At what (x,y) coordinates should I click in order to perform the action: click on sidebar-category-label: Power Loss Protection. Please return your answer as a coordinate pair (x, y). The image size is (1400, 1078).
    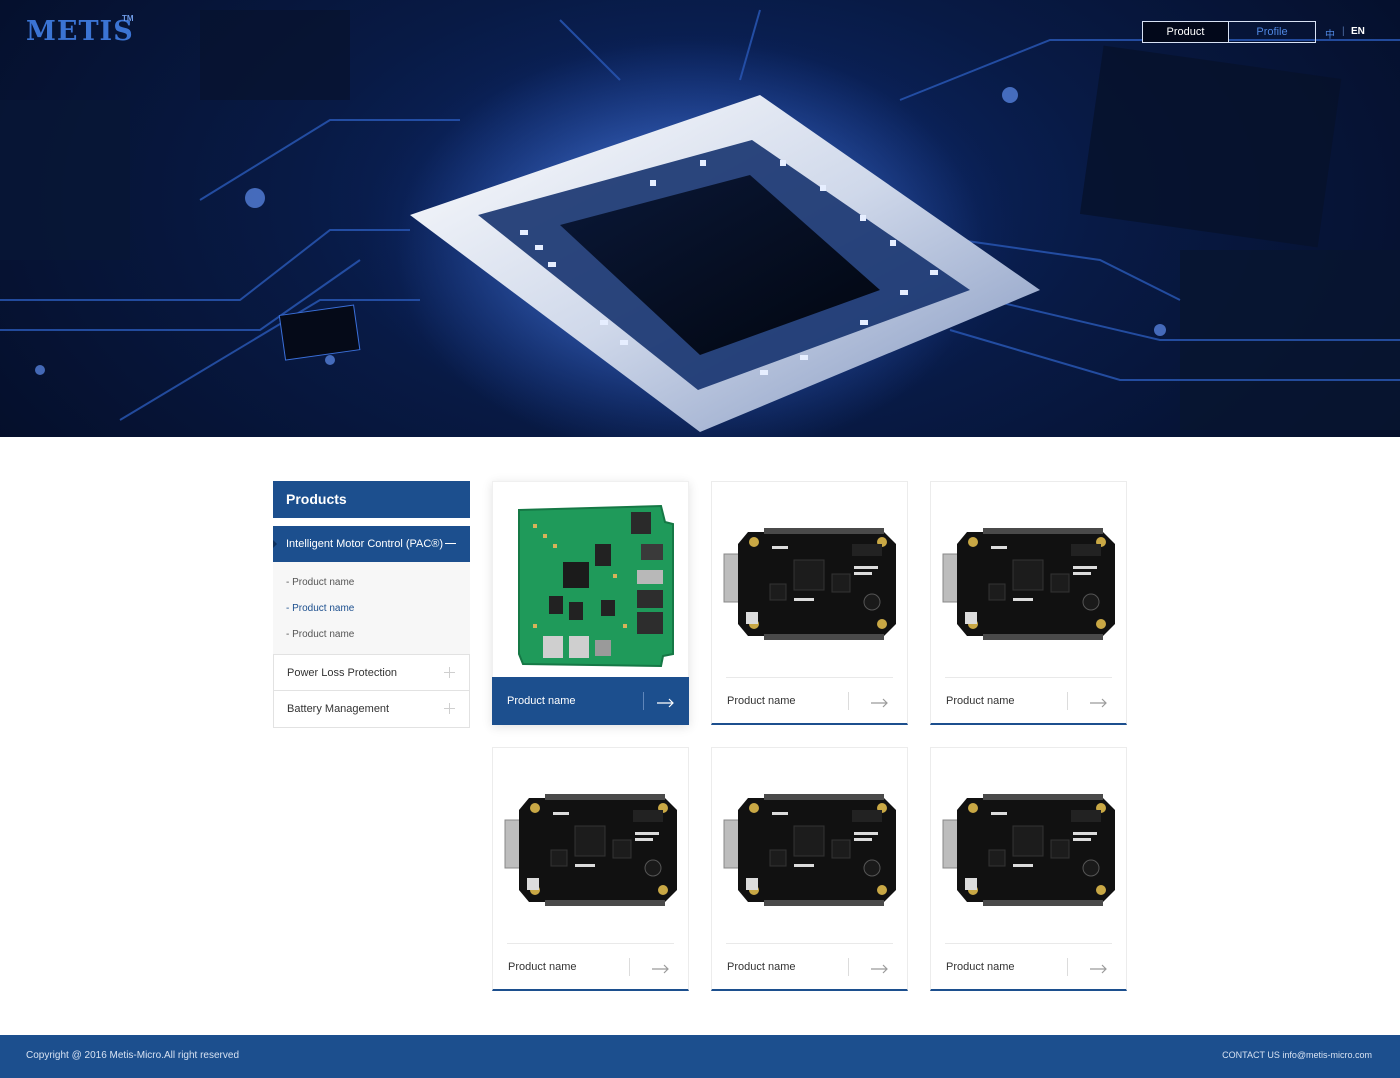
    Looking at the image, I should click on (342, 673).